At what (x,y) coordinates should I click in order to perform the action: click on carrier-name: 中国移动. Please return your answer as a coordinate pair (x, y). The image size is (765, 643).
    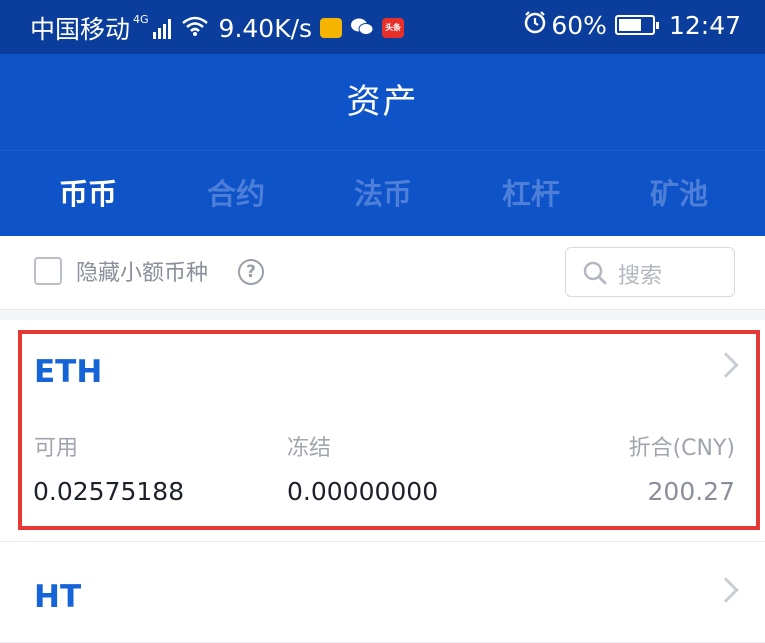
    Looking at the image, I should click on (80, 29).